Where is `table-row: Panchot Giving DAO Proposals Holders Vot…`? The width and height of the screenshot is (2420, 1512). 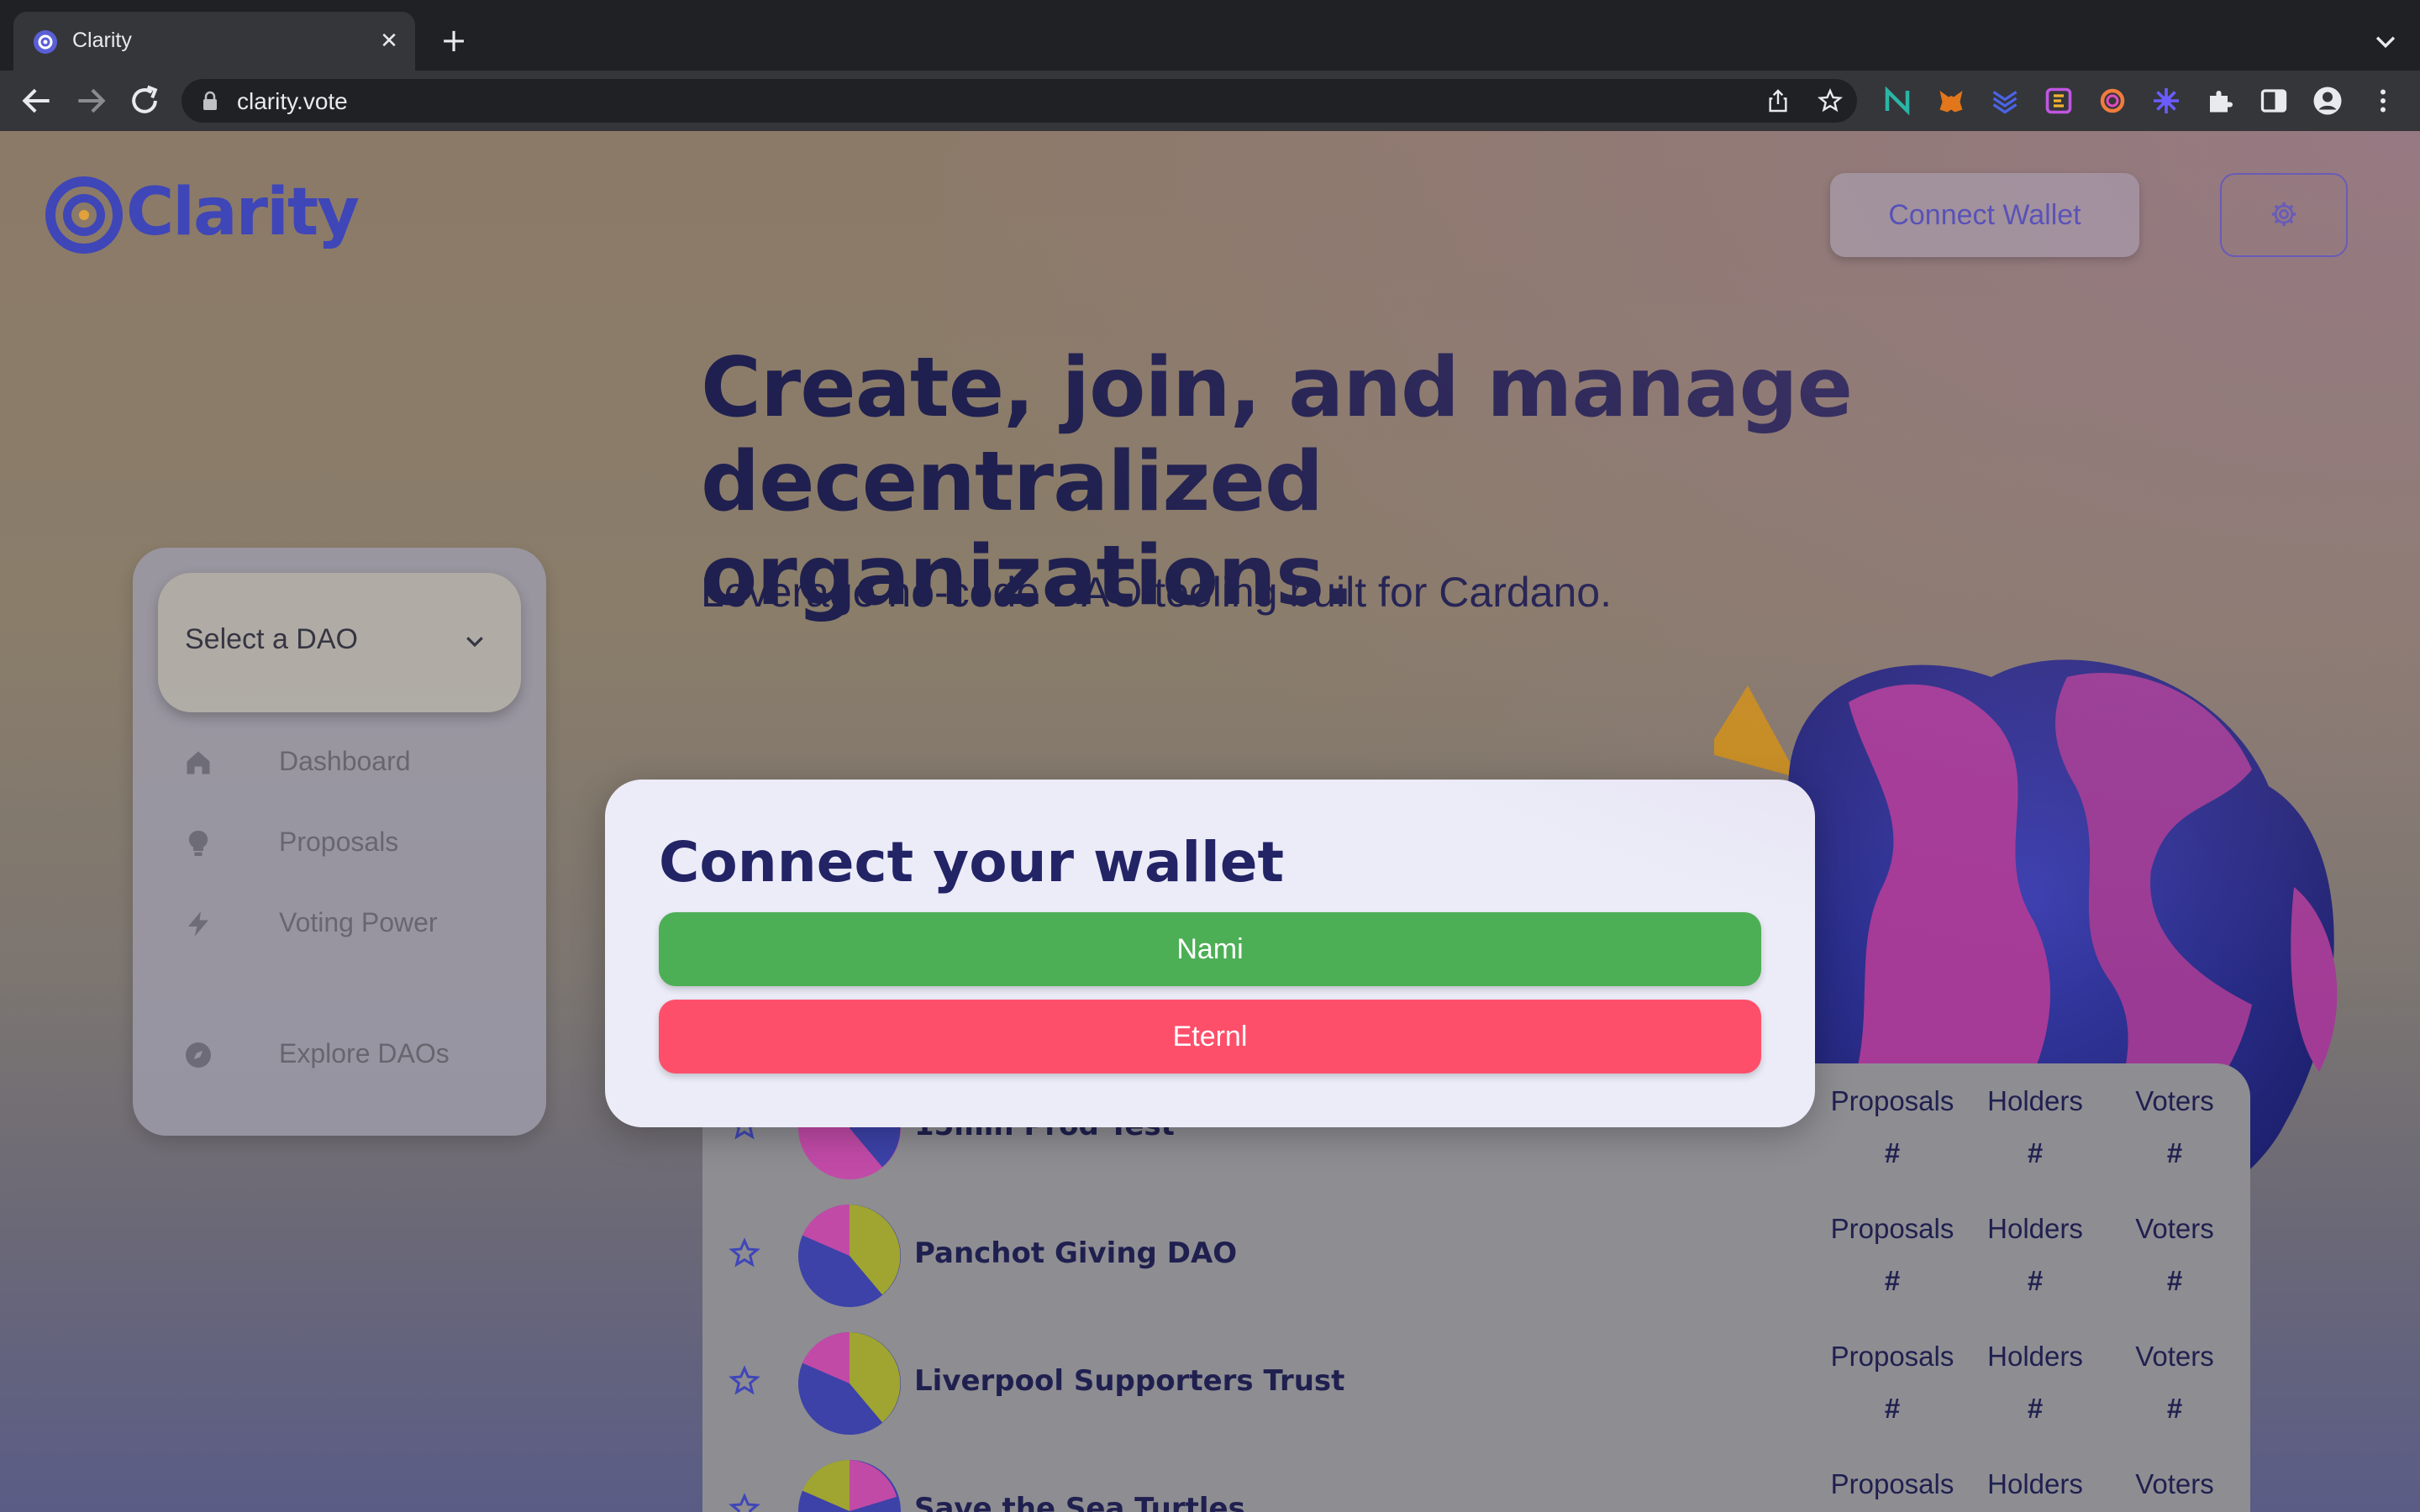 table-row: Panchot Giving DAO Proposals Holders Vot… is located at coordinates (1476, 1254).